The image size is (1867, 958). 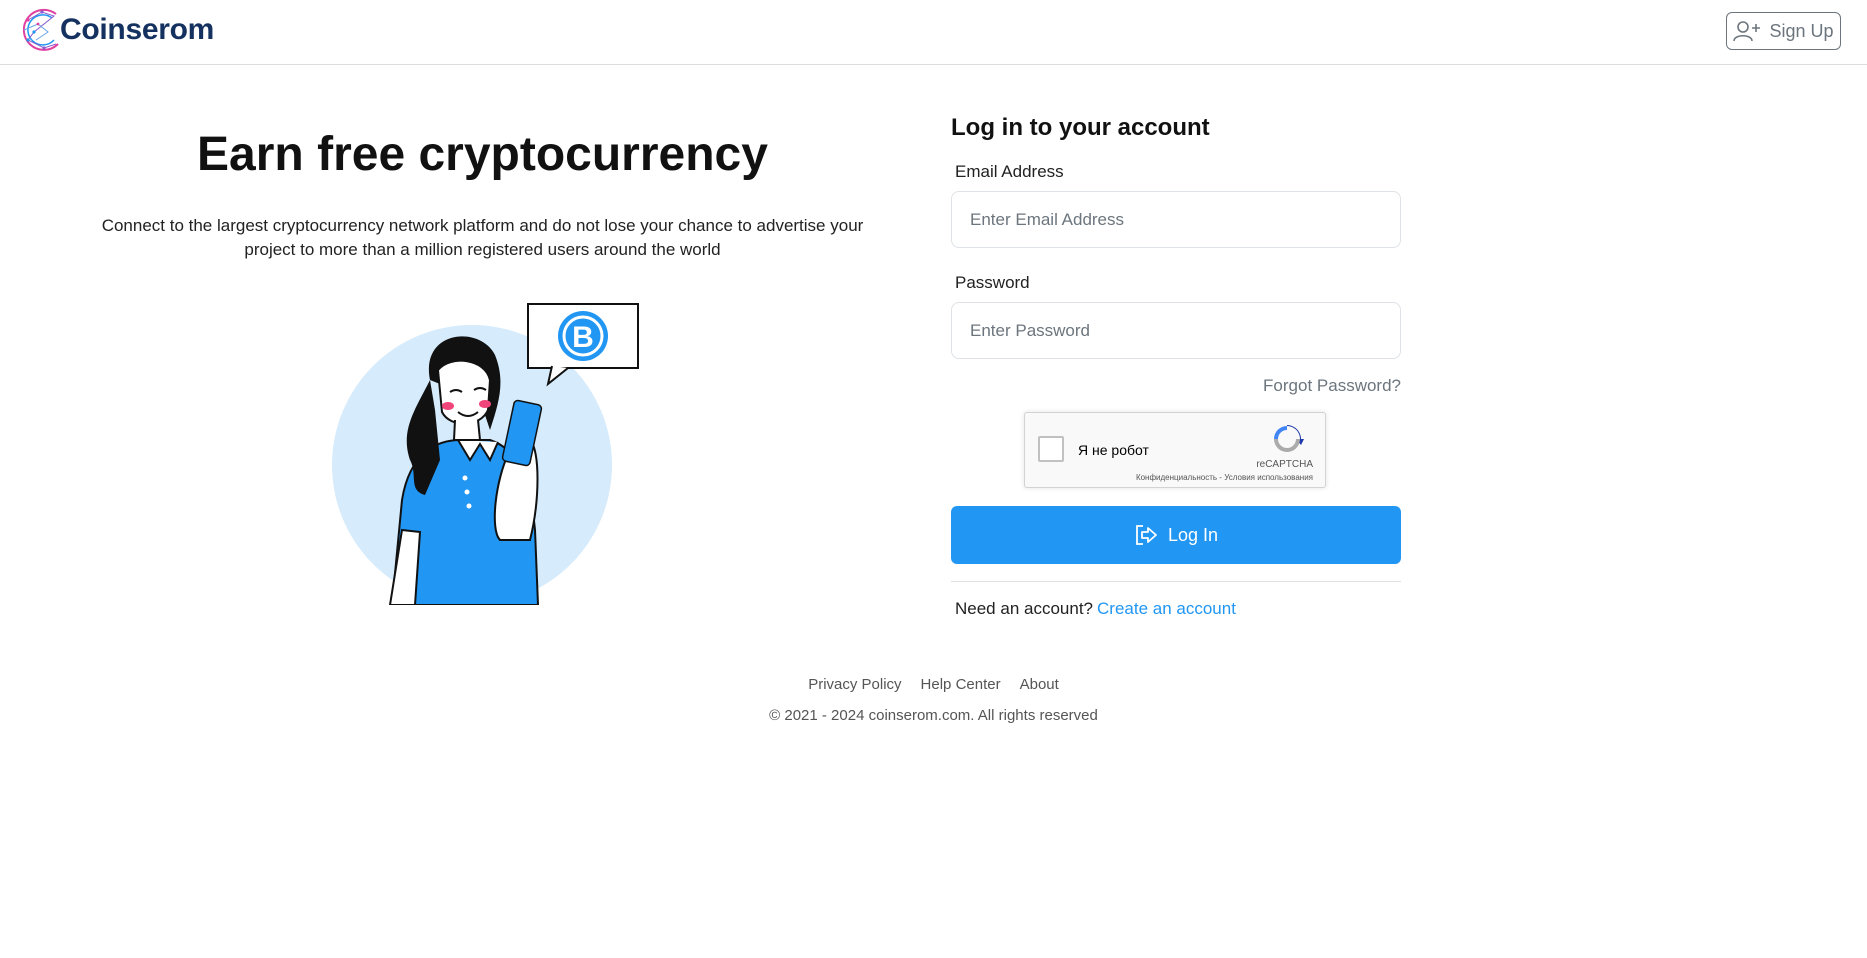 What do you see at coordinates (1113, 450) in the screenshot?
I see `recaptcha-label: Я не робот` at bounding box center [1113, 450].